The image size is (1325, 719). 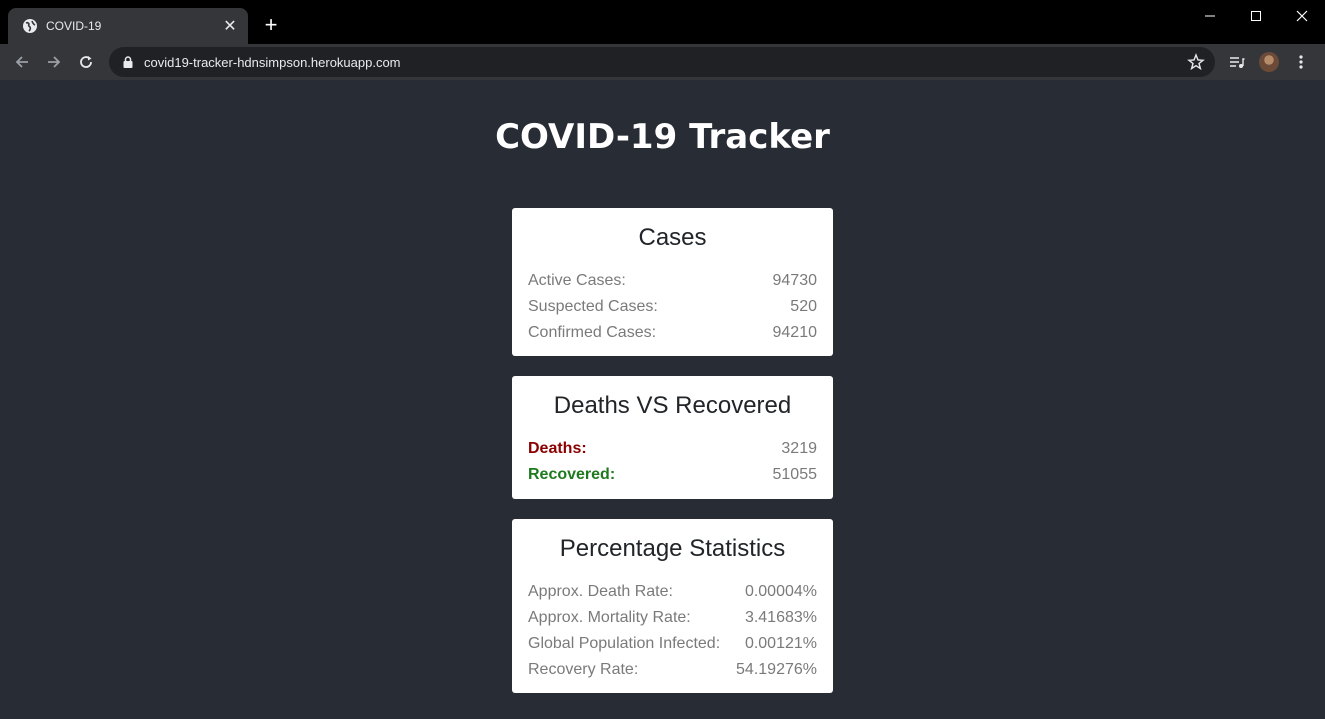 What do you see at coordinates (572, 474) in the screenshot?
I see `recovered-label: Recovered:` at bounding box center [572, 474].